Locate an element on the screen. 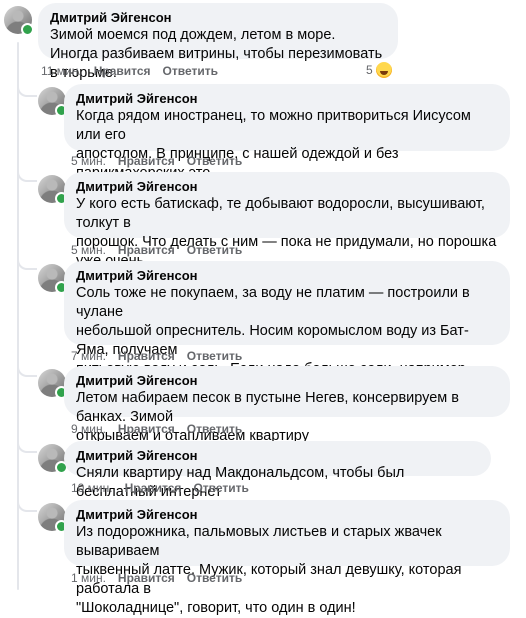 This screenshot has width=526, height=618. comment-actions: 1 мин. Нравится Ответить is located at coordinates (162, 578).